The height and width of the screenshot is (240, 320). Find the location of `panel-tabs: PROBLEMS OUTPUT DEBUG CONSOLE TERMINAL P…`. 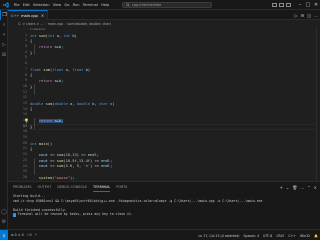

panel-tabs: PROBLEMS OUTPUT DEBUG CONSOLE TERMINAL P… is located at coordinates (164, 187).